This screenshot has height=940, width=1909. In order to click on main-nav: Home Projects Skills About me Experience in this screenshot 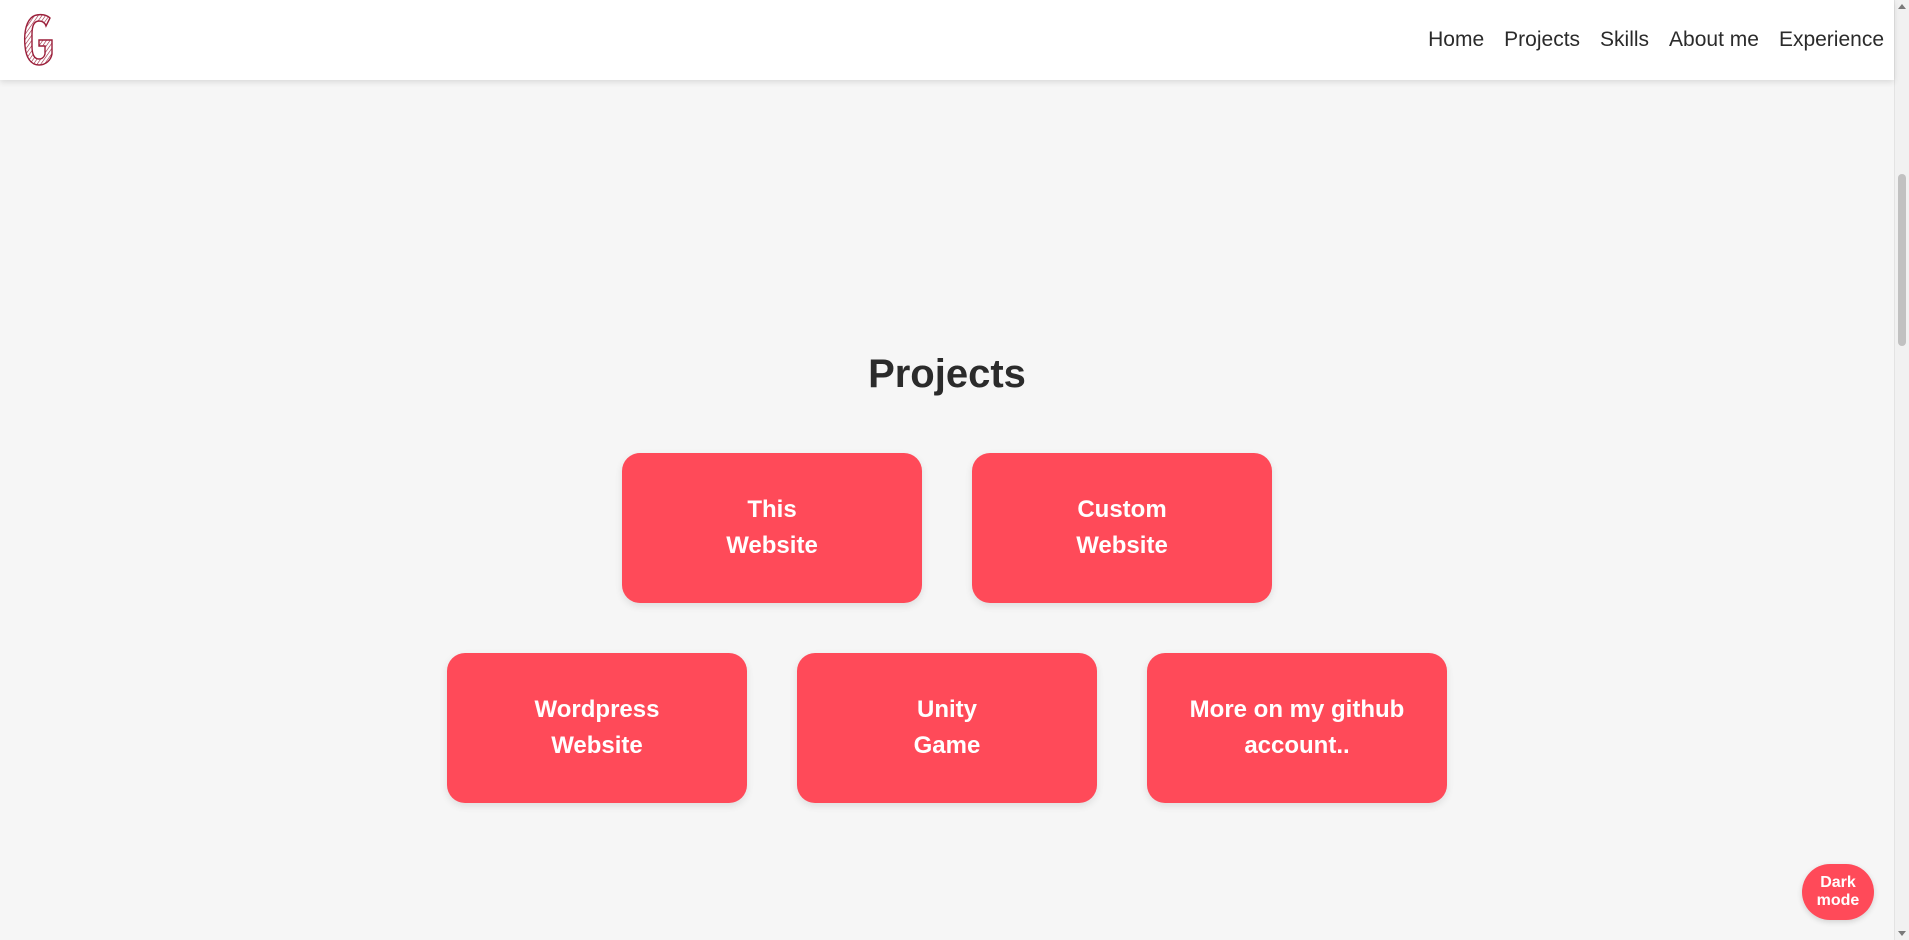, I will do `click(1656, 40)`.